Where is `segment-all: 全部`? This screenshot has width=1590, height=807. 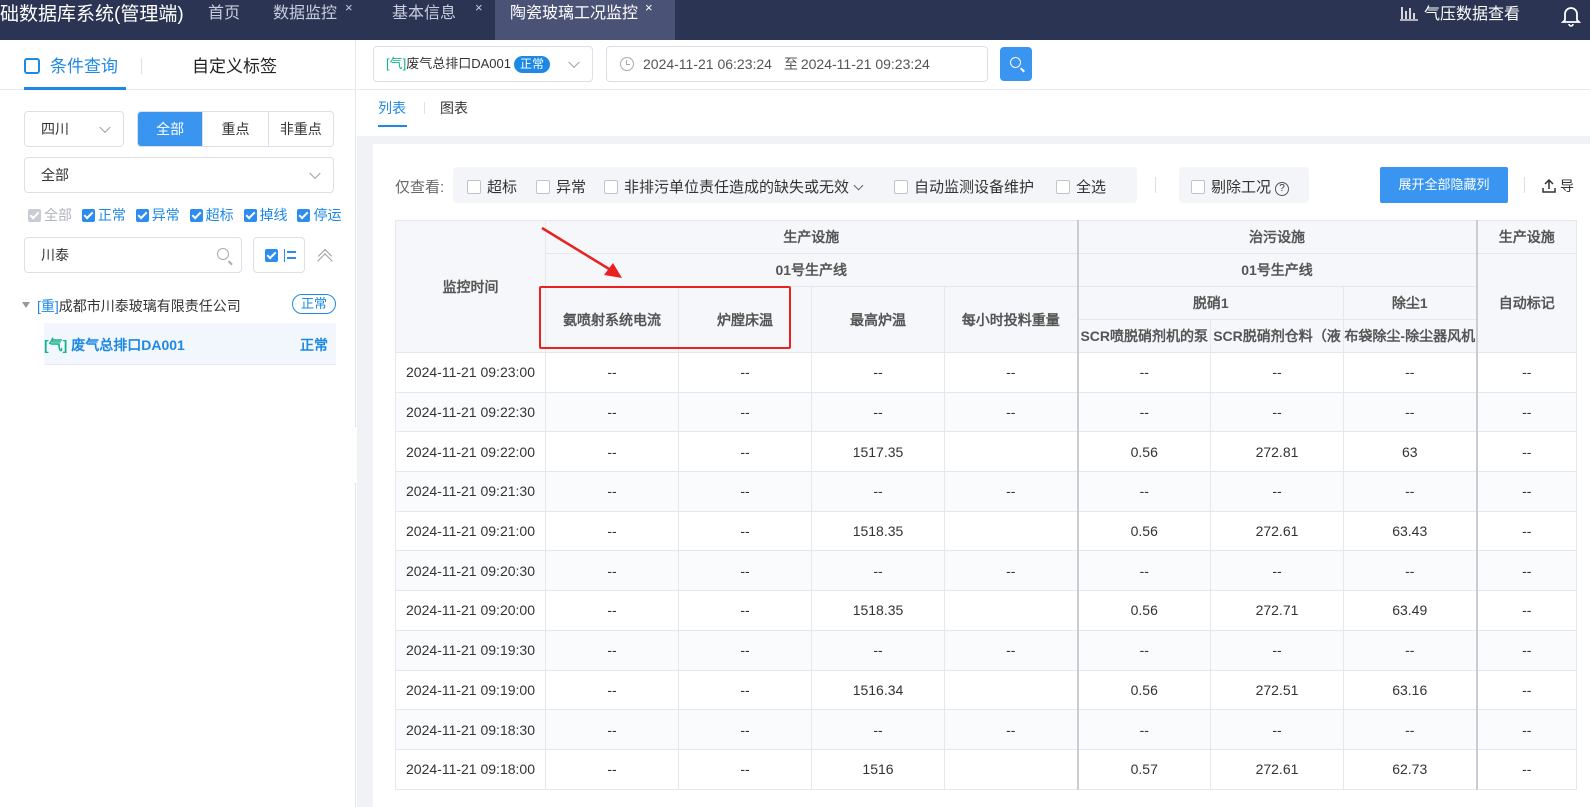 segment-all: 全部 is located at coordinates (170, 129).